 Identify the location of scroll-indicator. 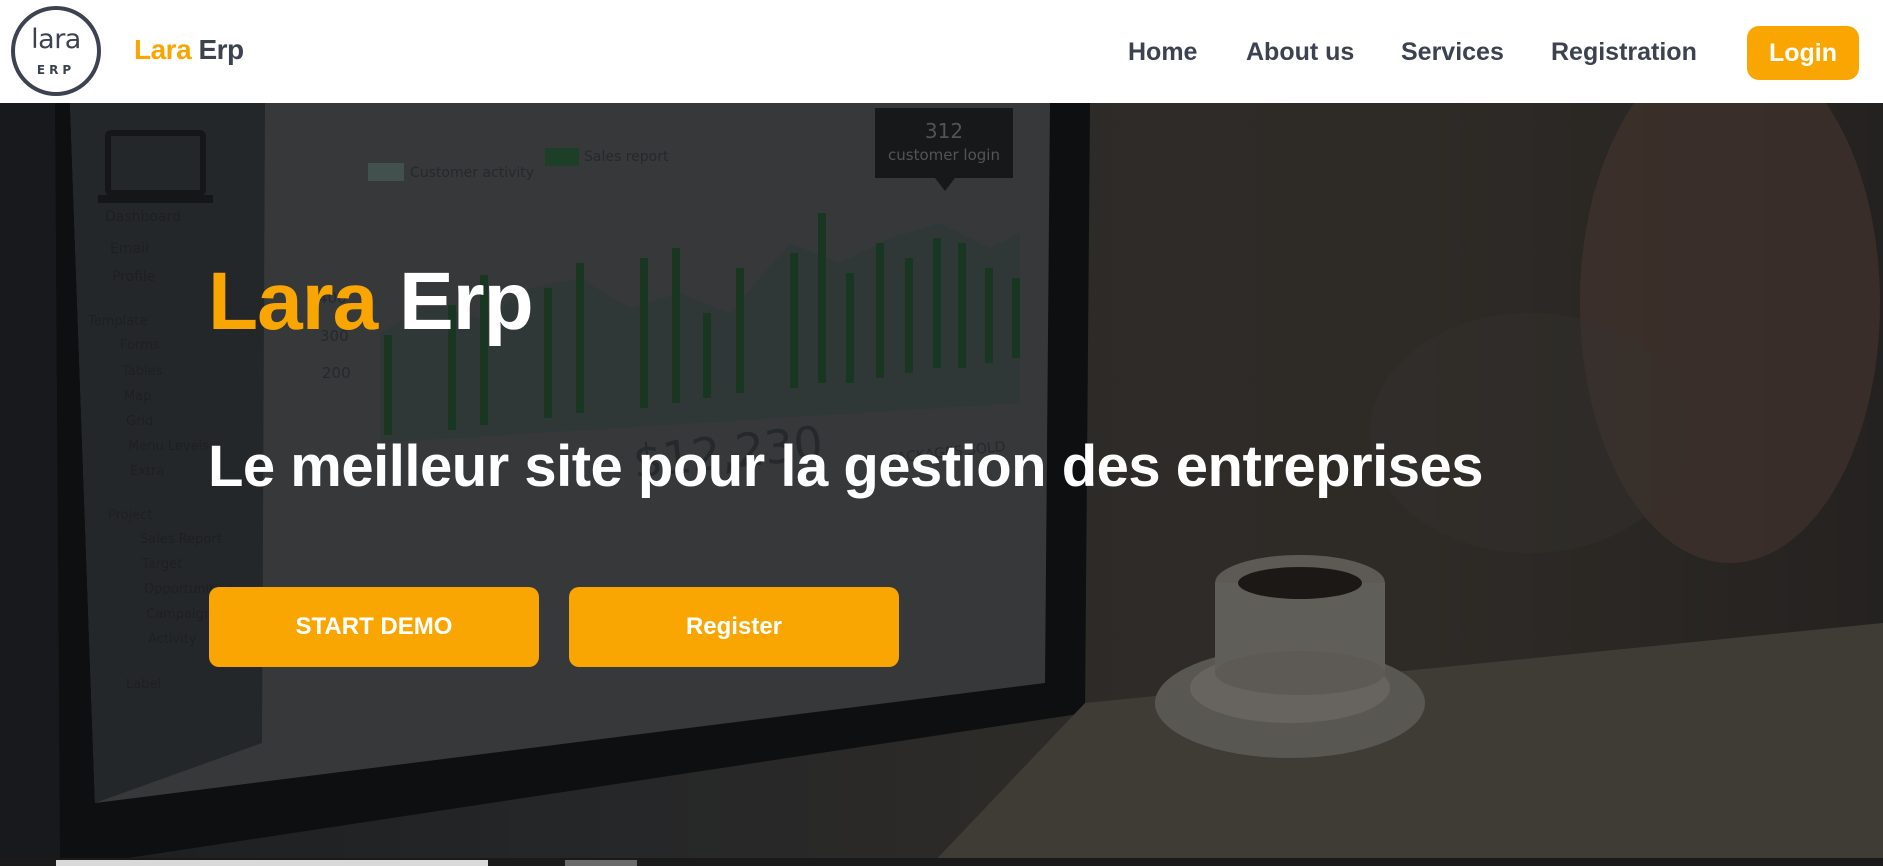
(272, 863).